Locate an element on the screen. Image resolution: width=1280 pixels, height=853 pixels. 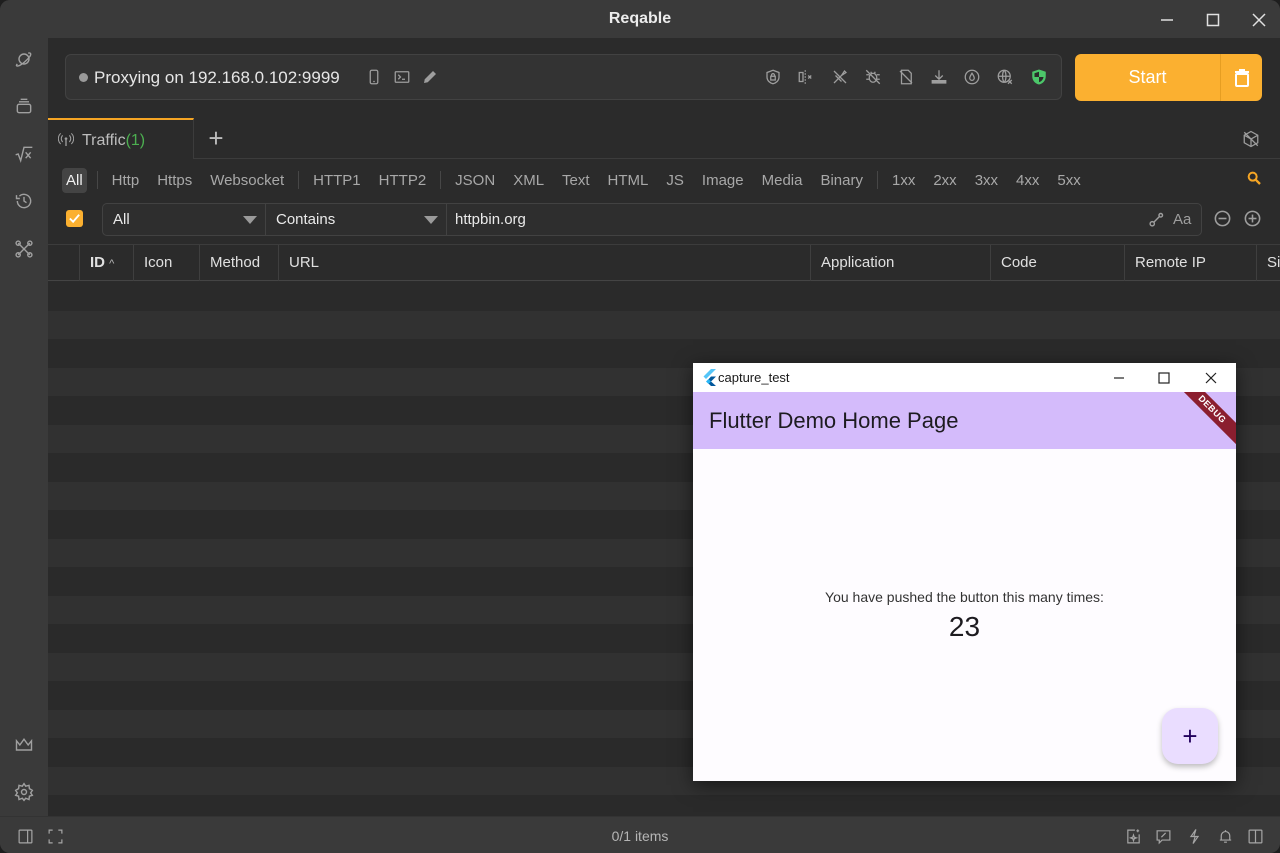
proxy-status-bar: Proxying on 192.168.0.102:9999 is located at coordinates (563, 77).